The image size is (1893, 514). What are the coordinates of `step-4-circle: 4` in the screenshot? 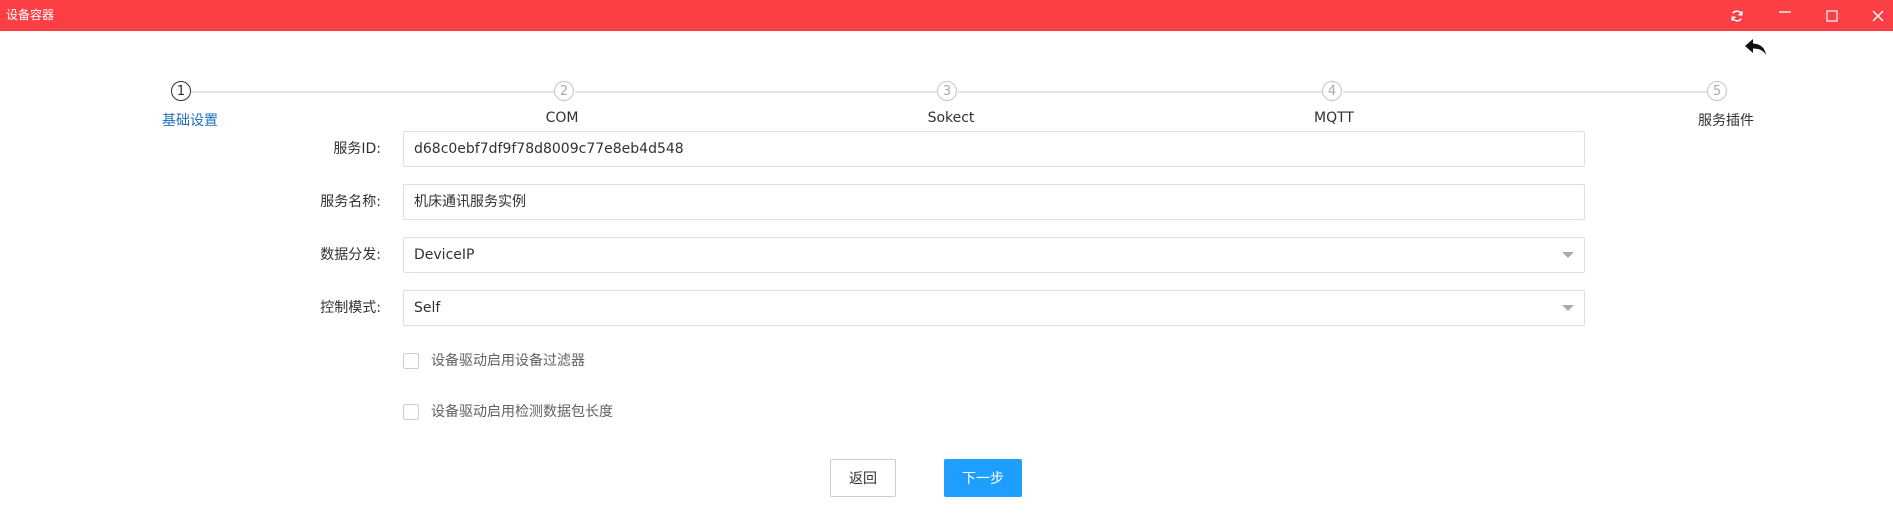 It's located at (1332, 91).